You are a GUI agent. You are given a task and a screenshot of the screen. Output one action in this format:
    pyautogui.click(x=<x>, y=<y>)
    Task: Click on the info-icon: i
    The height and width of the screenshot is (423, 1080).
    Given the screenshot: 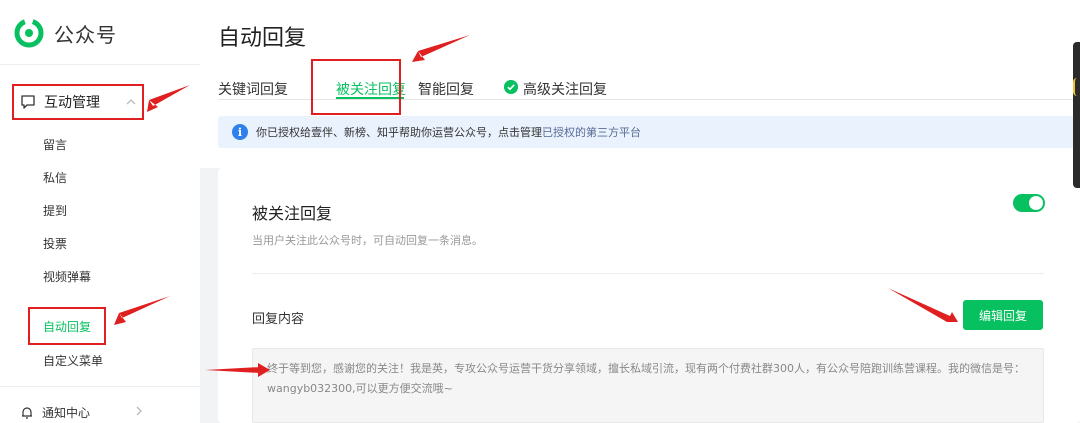 What is the action you would take?
    pyautogui.click(x=240, y=132)
    